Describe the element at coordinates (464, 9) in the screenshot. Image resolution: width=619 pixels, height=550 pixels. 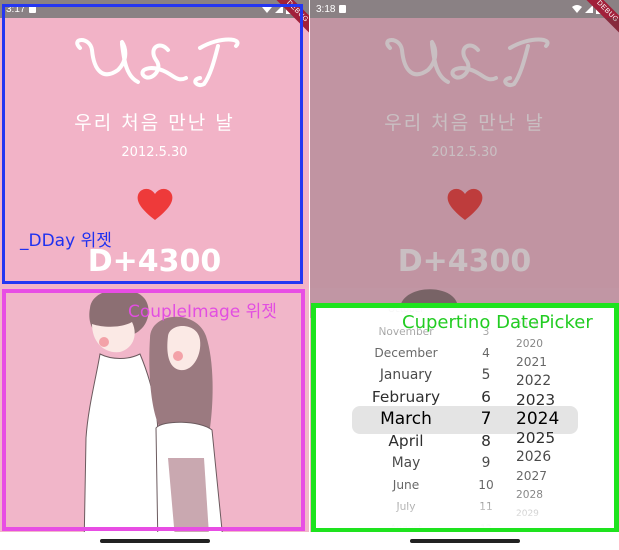
I see `status-bar: 3:18` at that location.